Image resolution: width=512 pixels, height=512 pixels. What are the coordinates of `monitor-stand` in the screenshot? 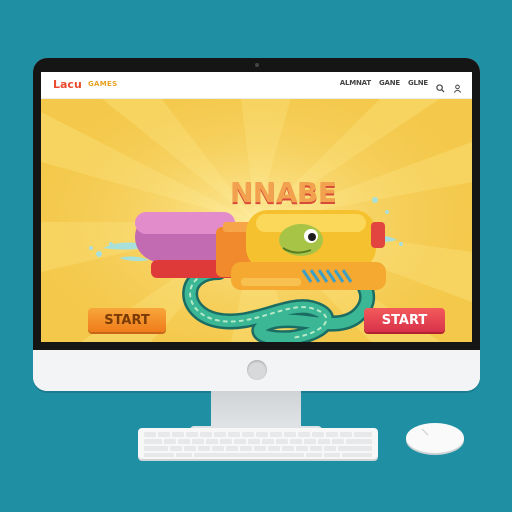 It's located at (256, 410).